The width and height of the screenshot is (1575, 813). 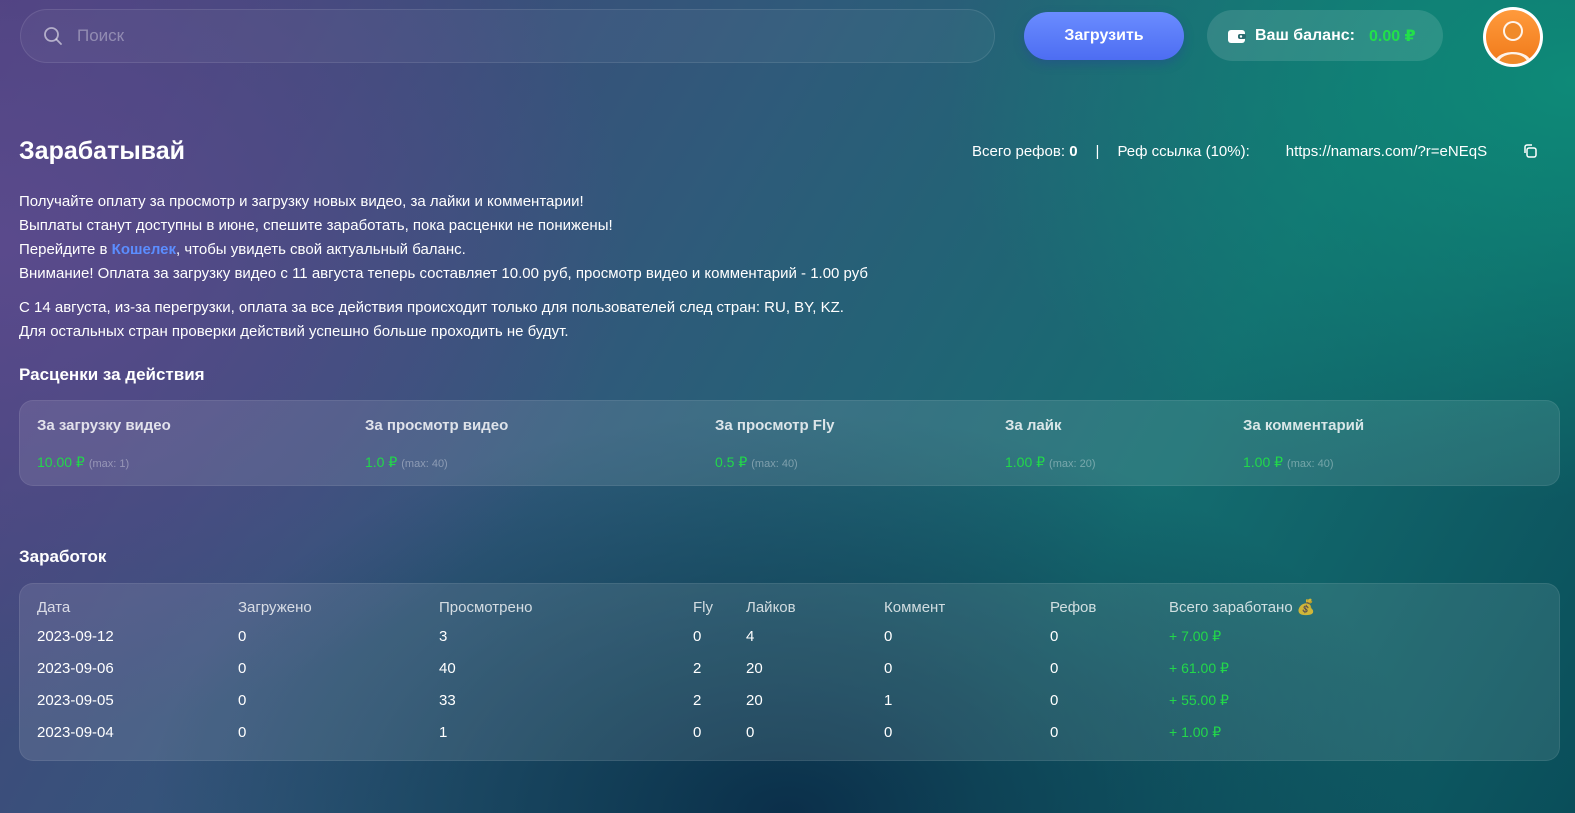 What do you see at coordinates (109, 464) in the screenshot?
I see `rate-max: (max: 1)` at bounding box center [109, 464].